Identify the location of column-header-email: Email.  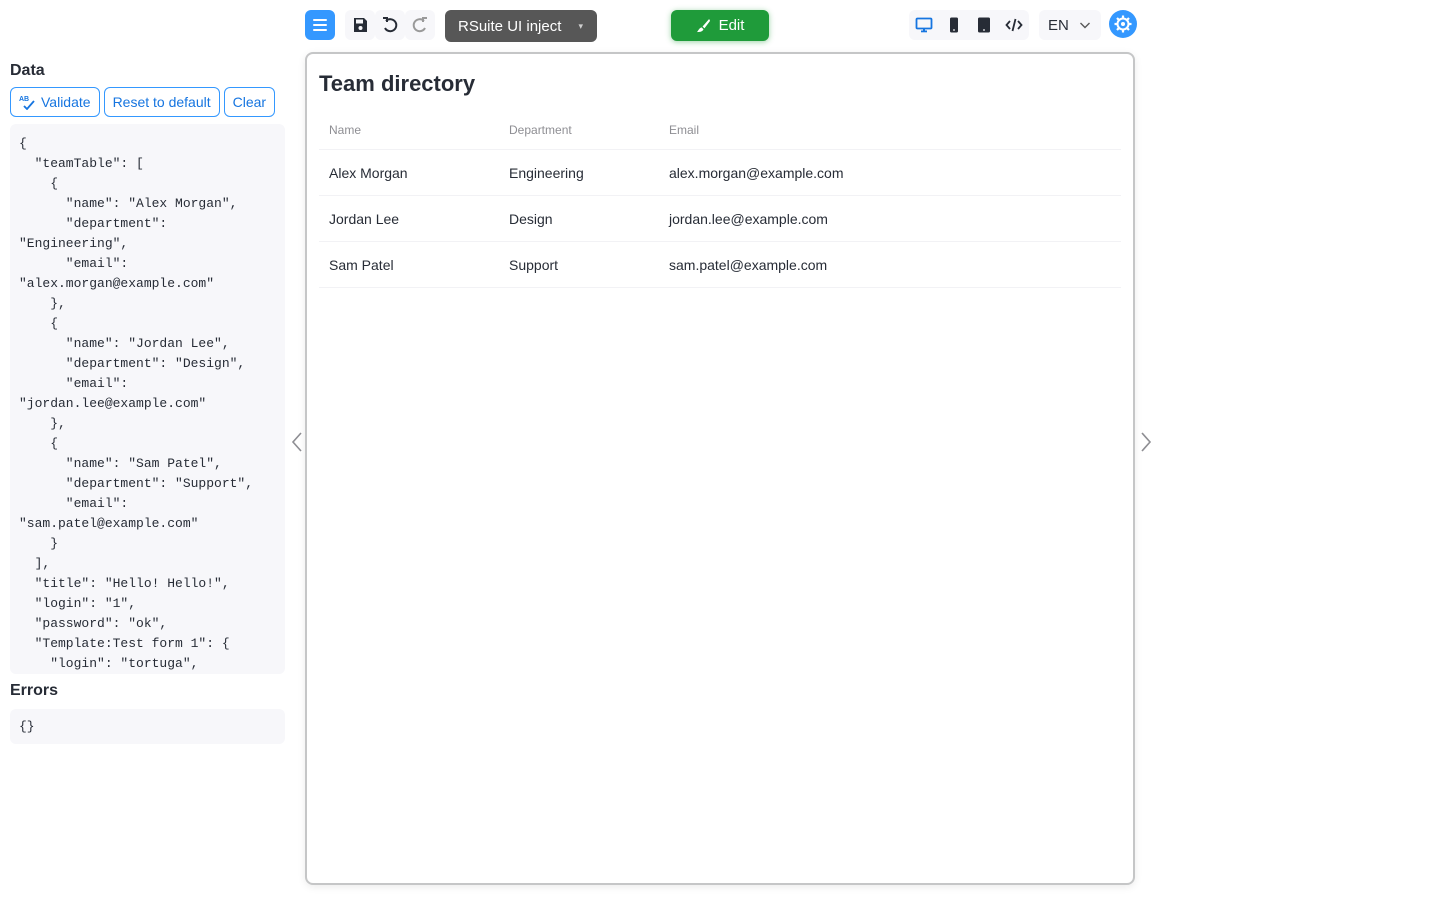
(684, 129).